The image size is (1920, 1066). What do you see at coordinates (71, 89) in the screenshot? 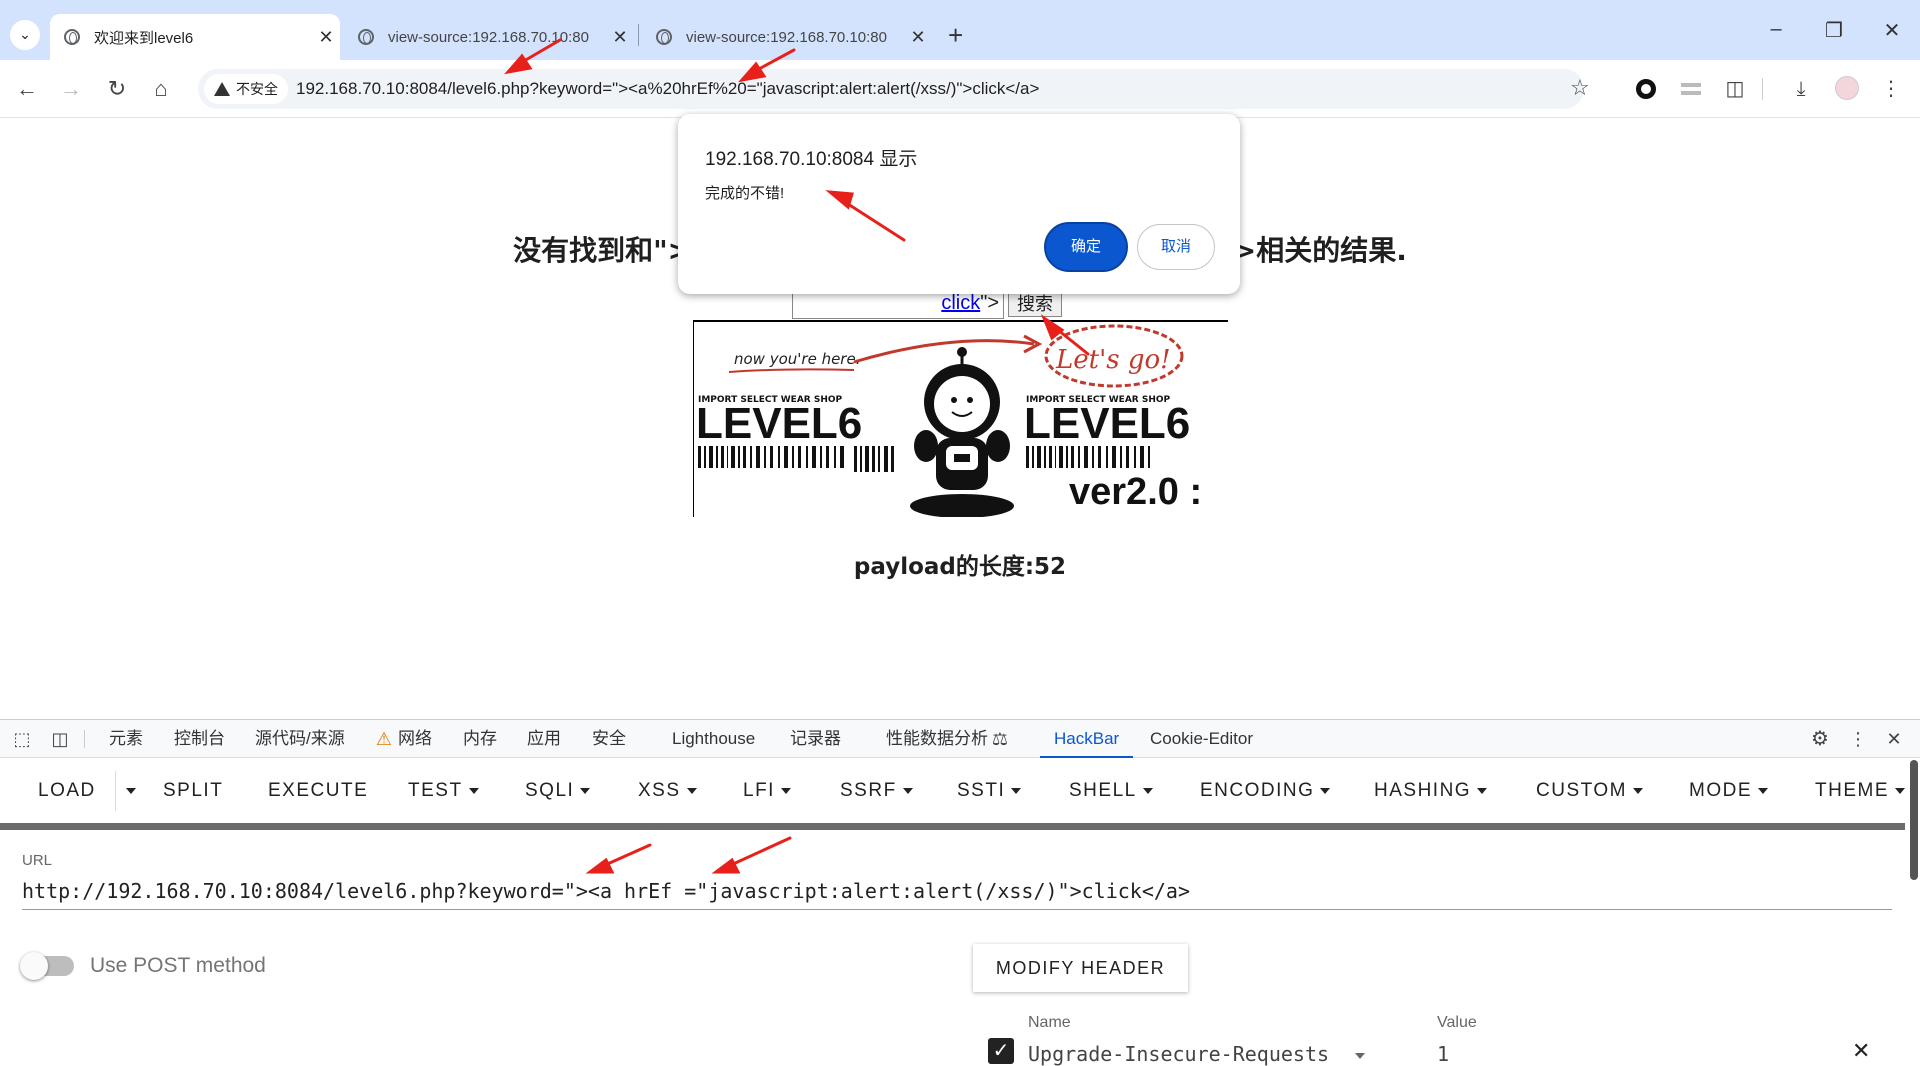
I see `forward-icon: →` at bounding box center [71, 89].